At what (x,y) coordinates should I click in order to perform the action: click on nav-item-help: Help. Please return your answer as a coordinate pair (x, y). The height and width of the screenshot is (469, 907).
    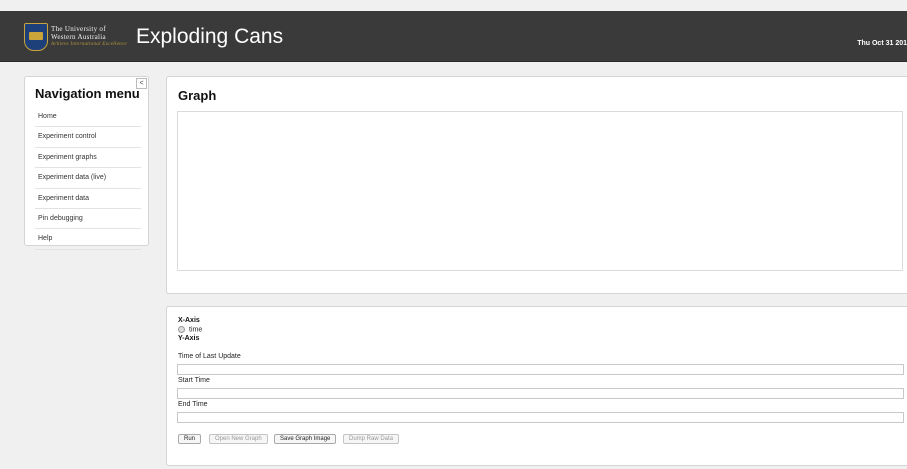
    Looking at the image, I should click on (88, 239).